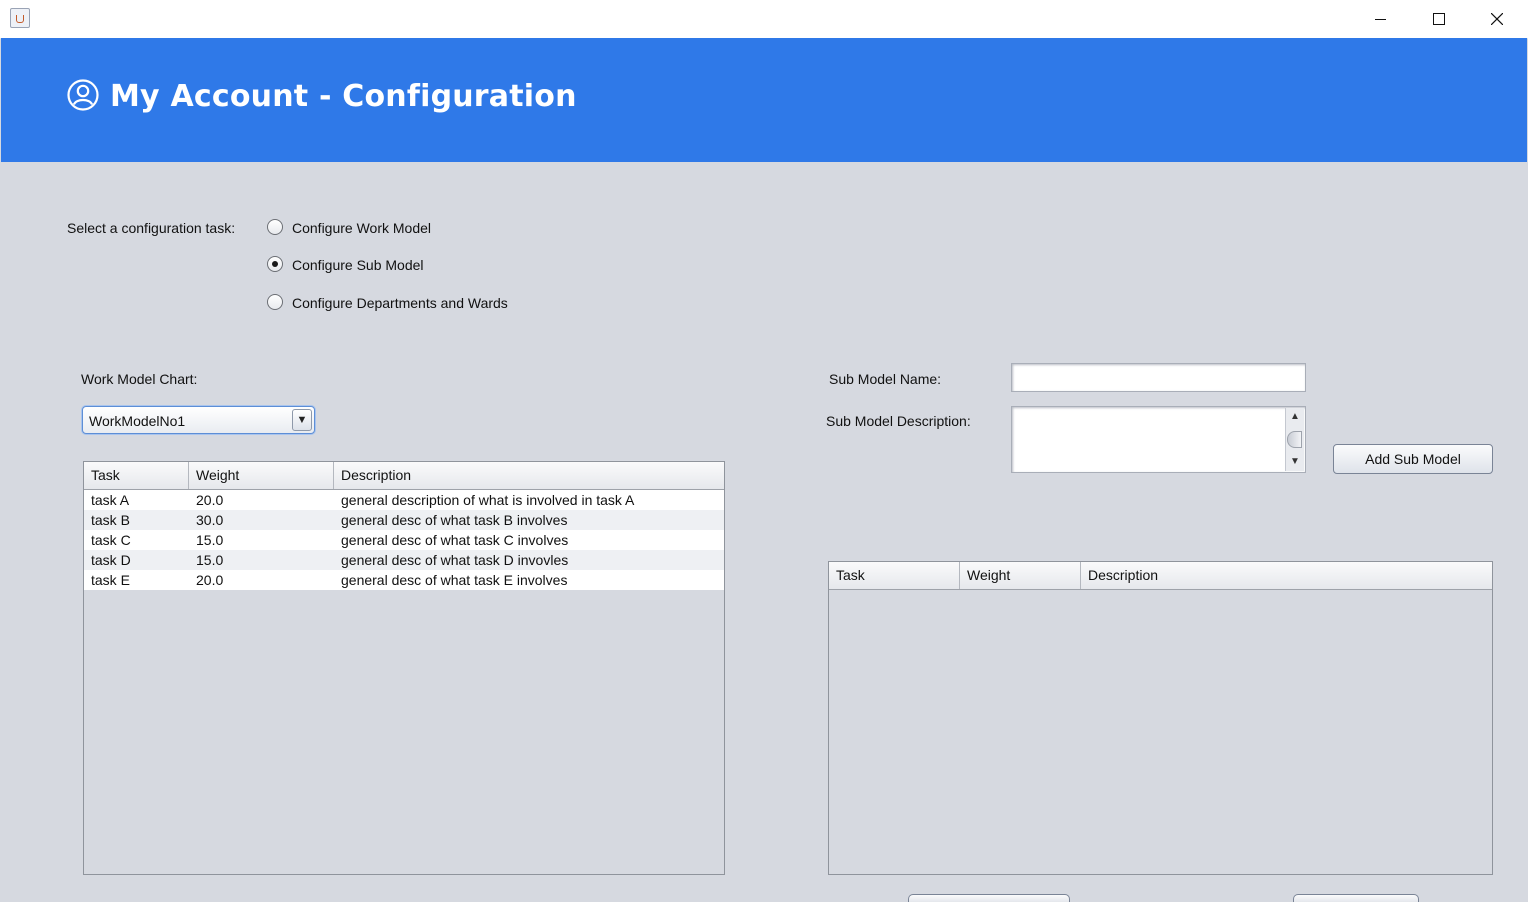 This screenshot has height=902, width=1528. Describe the element at coordinates (111, 540) in the screenshot. I see `cell-task: task C` at that location.